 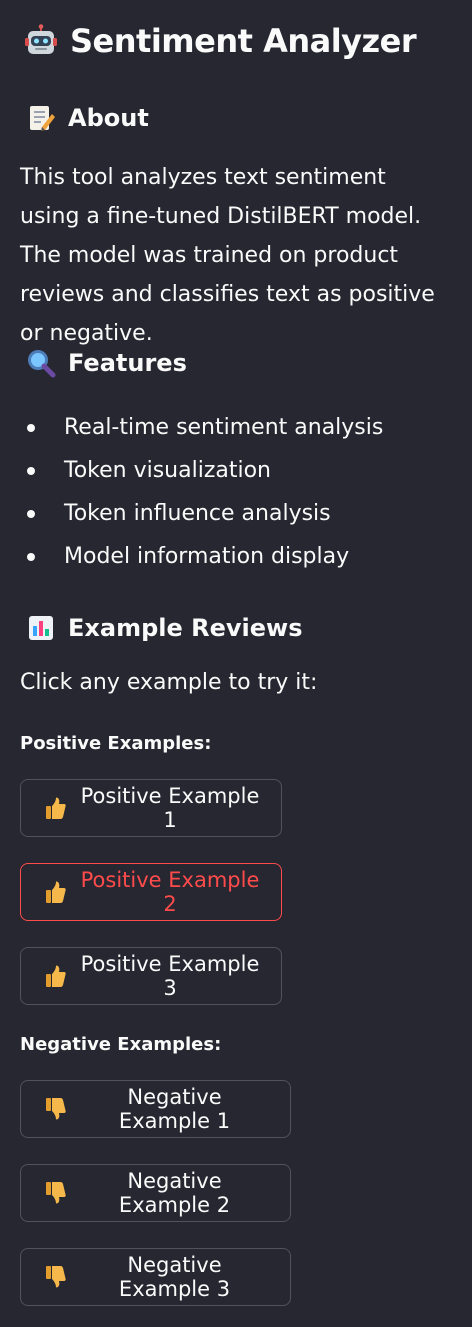 What do you see at coordinates (197, 513) in the screenshot?
I see `feature-label: Token influence analysis` at bounding box center [197, 513].